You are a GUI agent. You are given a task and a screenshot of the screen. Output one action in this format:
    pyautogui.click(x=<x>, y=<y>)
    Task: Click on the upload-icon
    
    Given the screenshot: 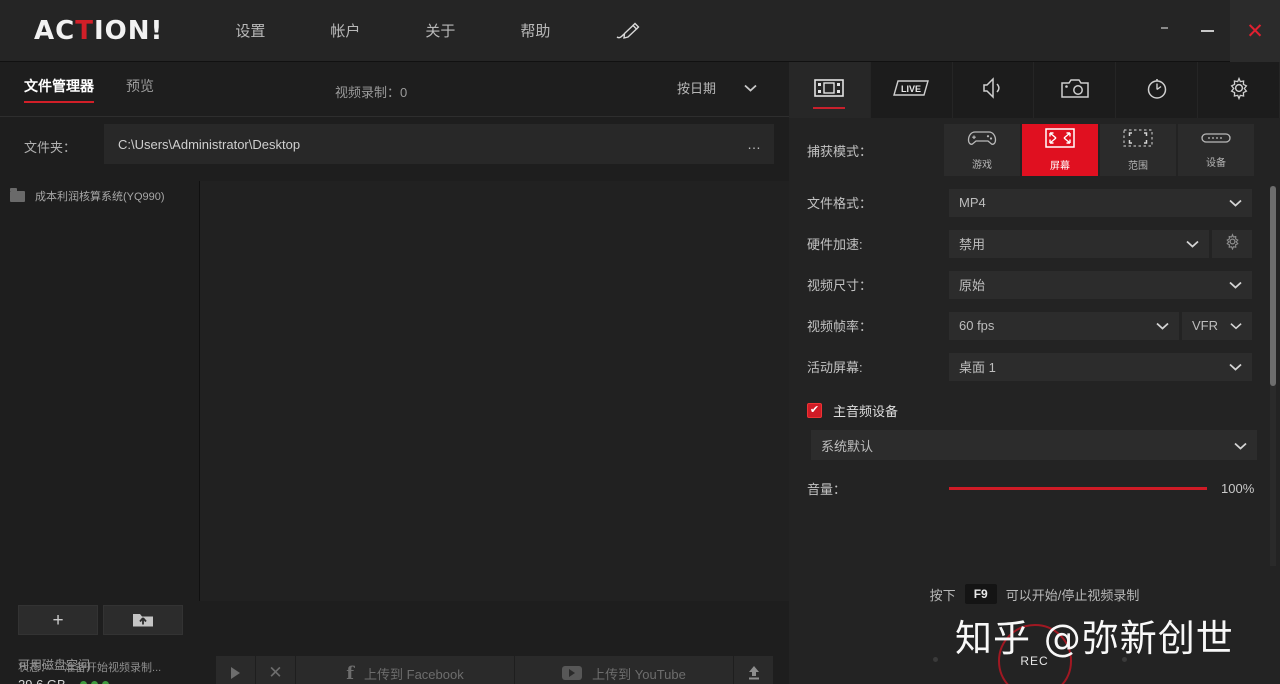 What is the action you would take?
    pyautogui.click(x=754, y=670)
    